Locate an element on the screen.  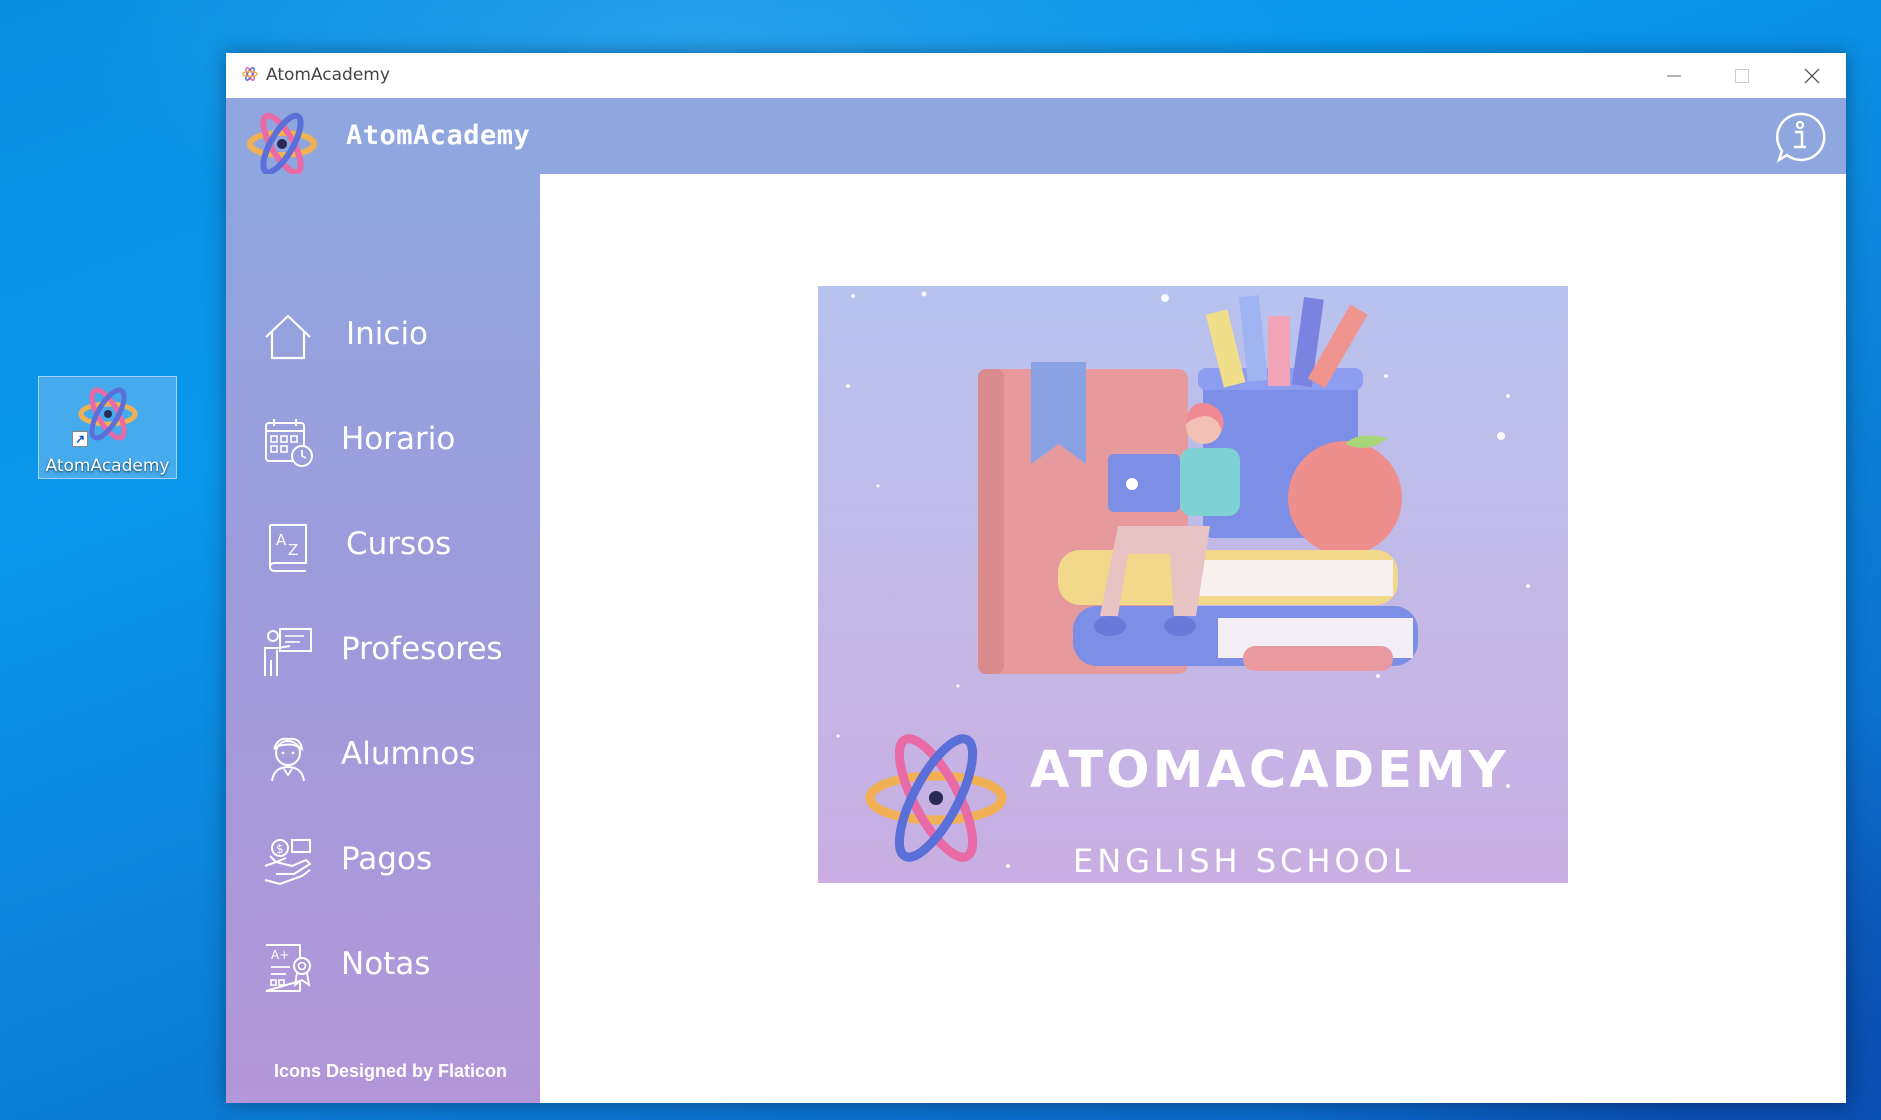
banner-brand: ATOMACADEMY is located at coordinates (1269, 770).